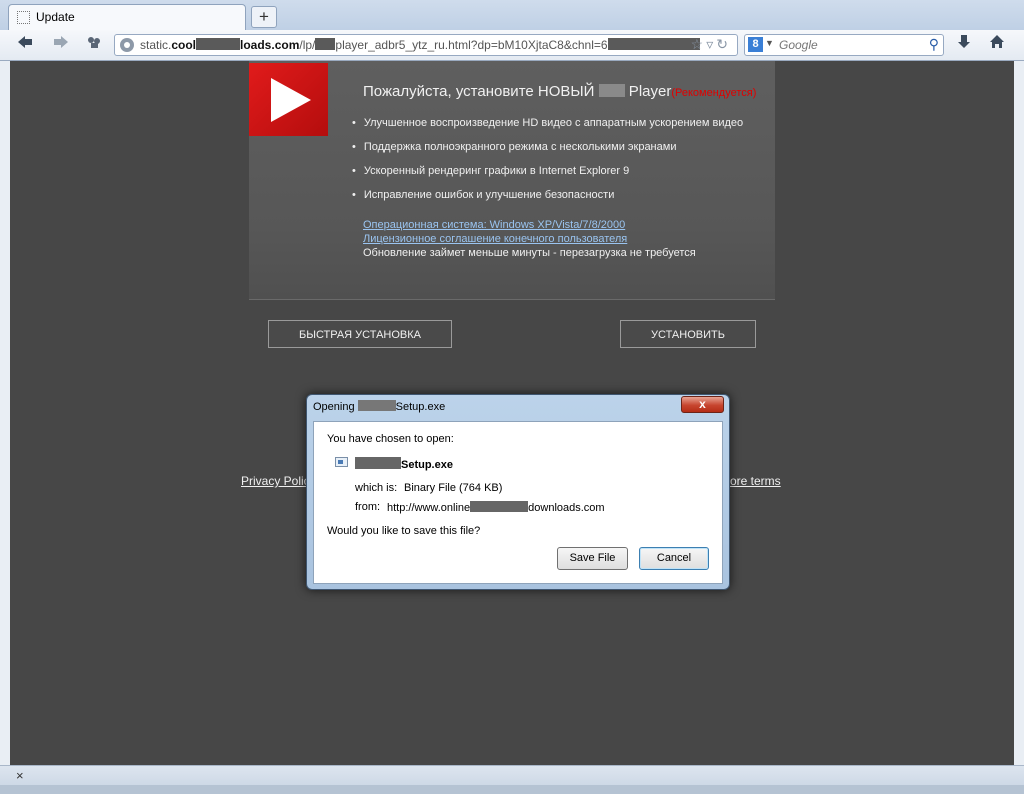 The image size is (1024, 794). Describe the element at coordinates (496, 507) in the screenshot. I see `from-value: http://www.online downloads.com` at that location.